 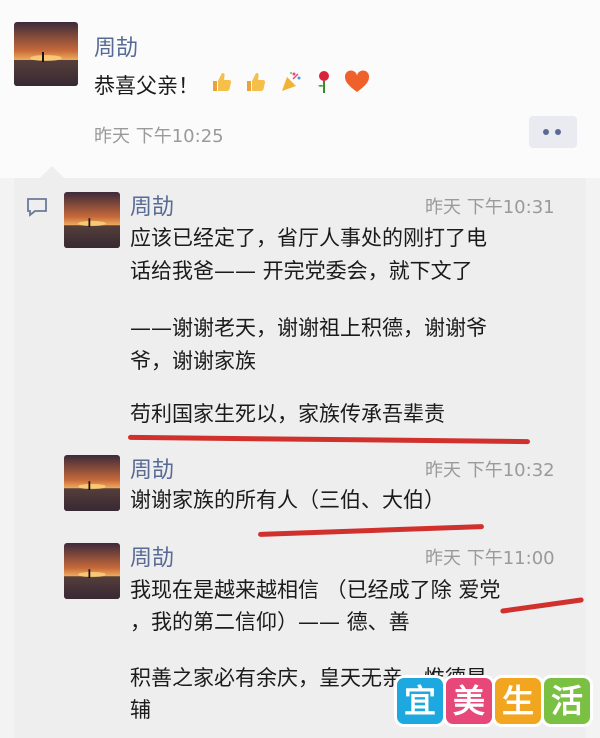 What do you see at coordinates (553, 132) in the screenshot?
I see `more-actions-button` at bounding box center [553, 132].